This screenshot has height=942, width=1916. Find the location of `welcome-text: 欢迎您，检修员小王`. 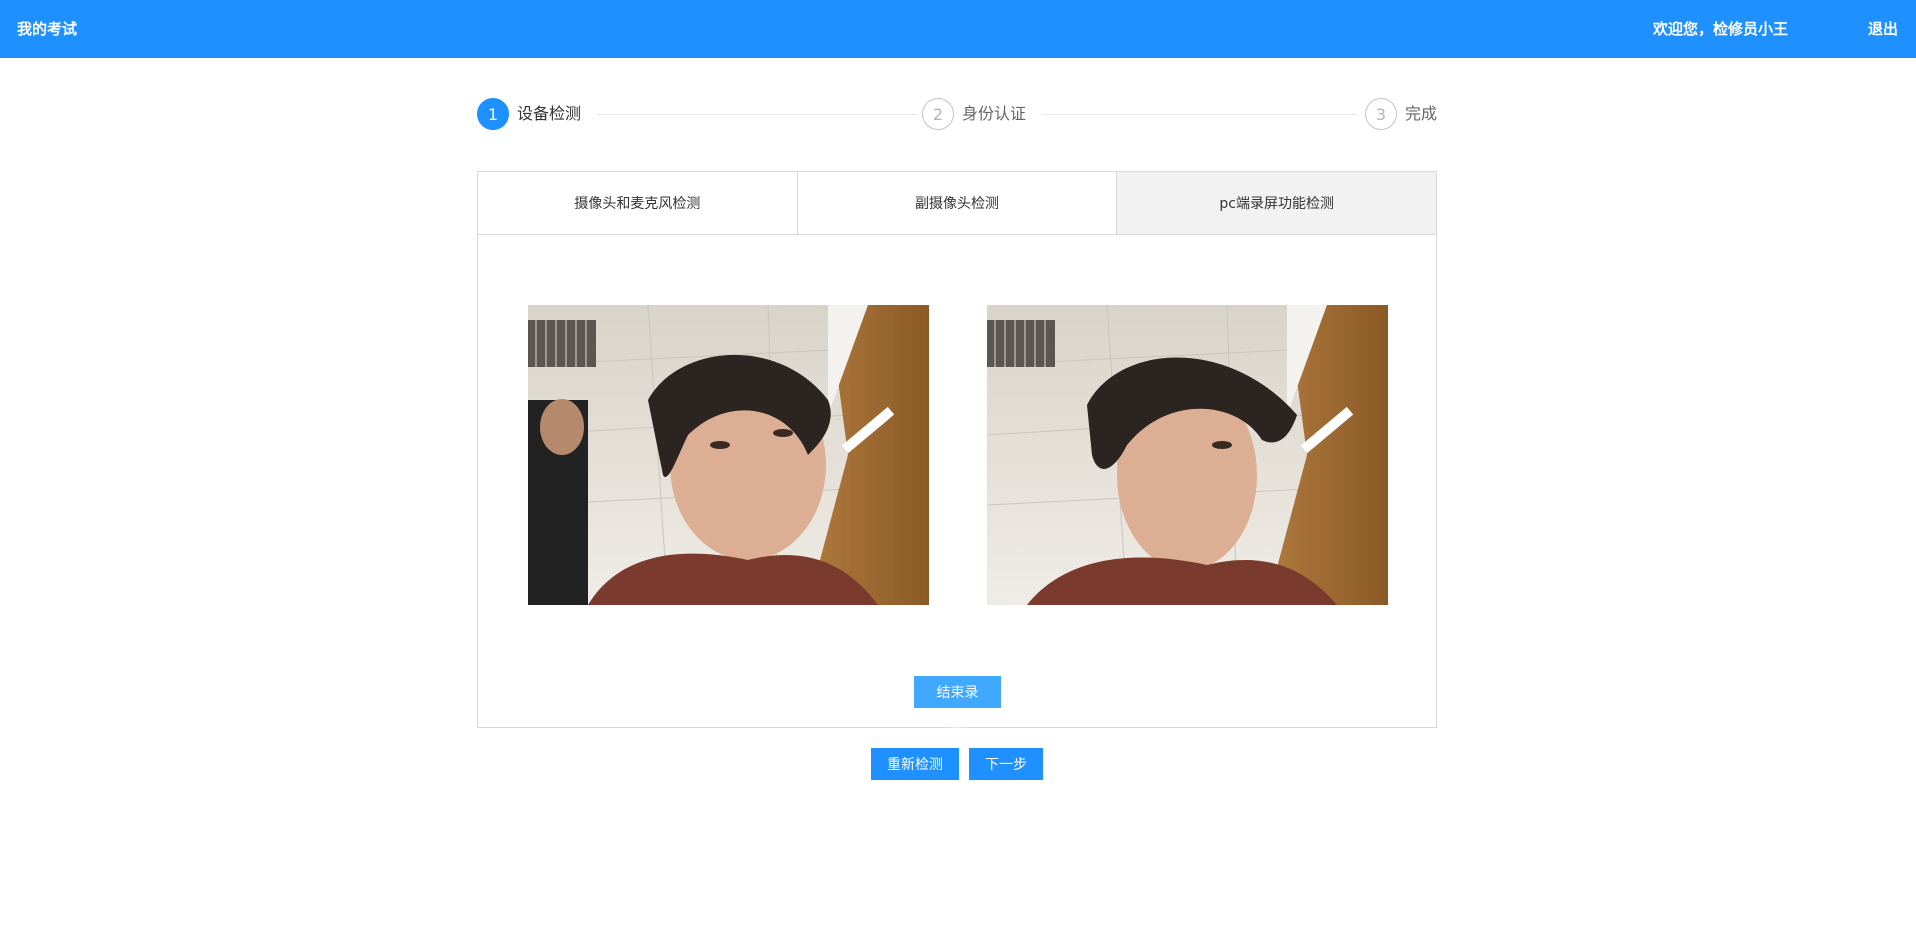

welcome-text: 欢迎您，检修员小王 is located at coordinates (1720, 29).